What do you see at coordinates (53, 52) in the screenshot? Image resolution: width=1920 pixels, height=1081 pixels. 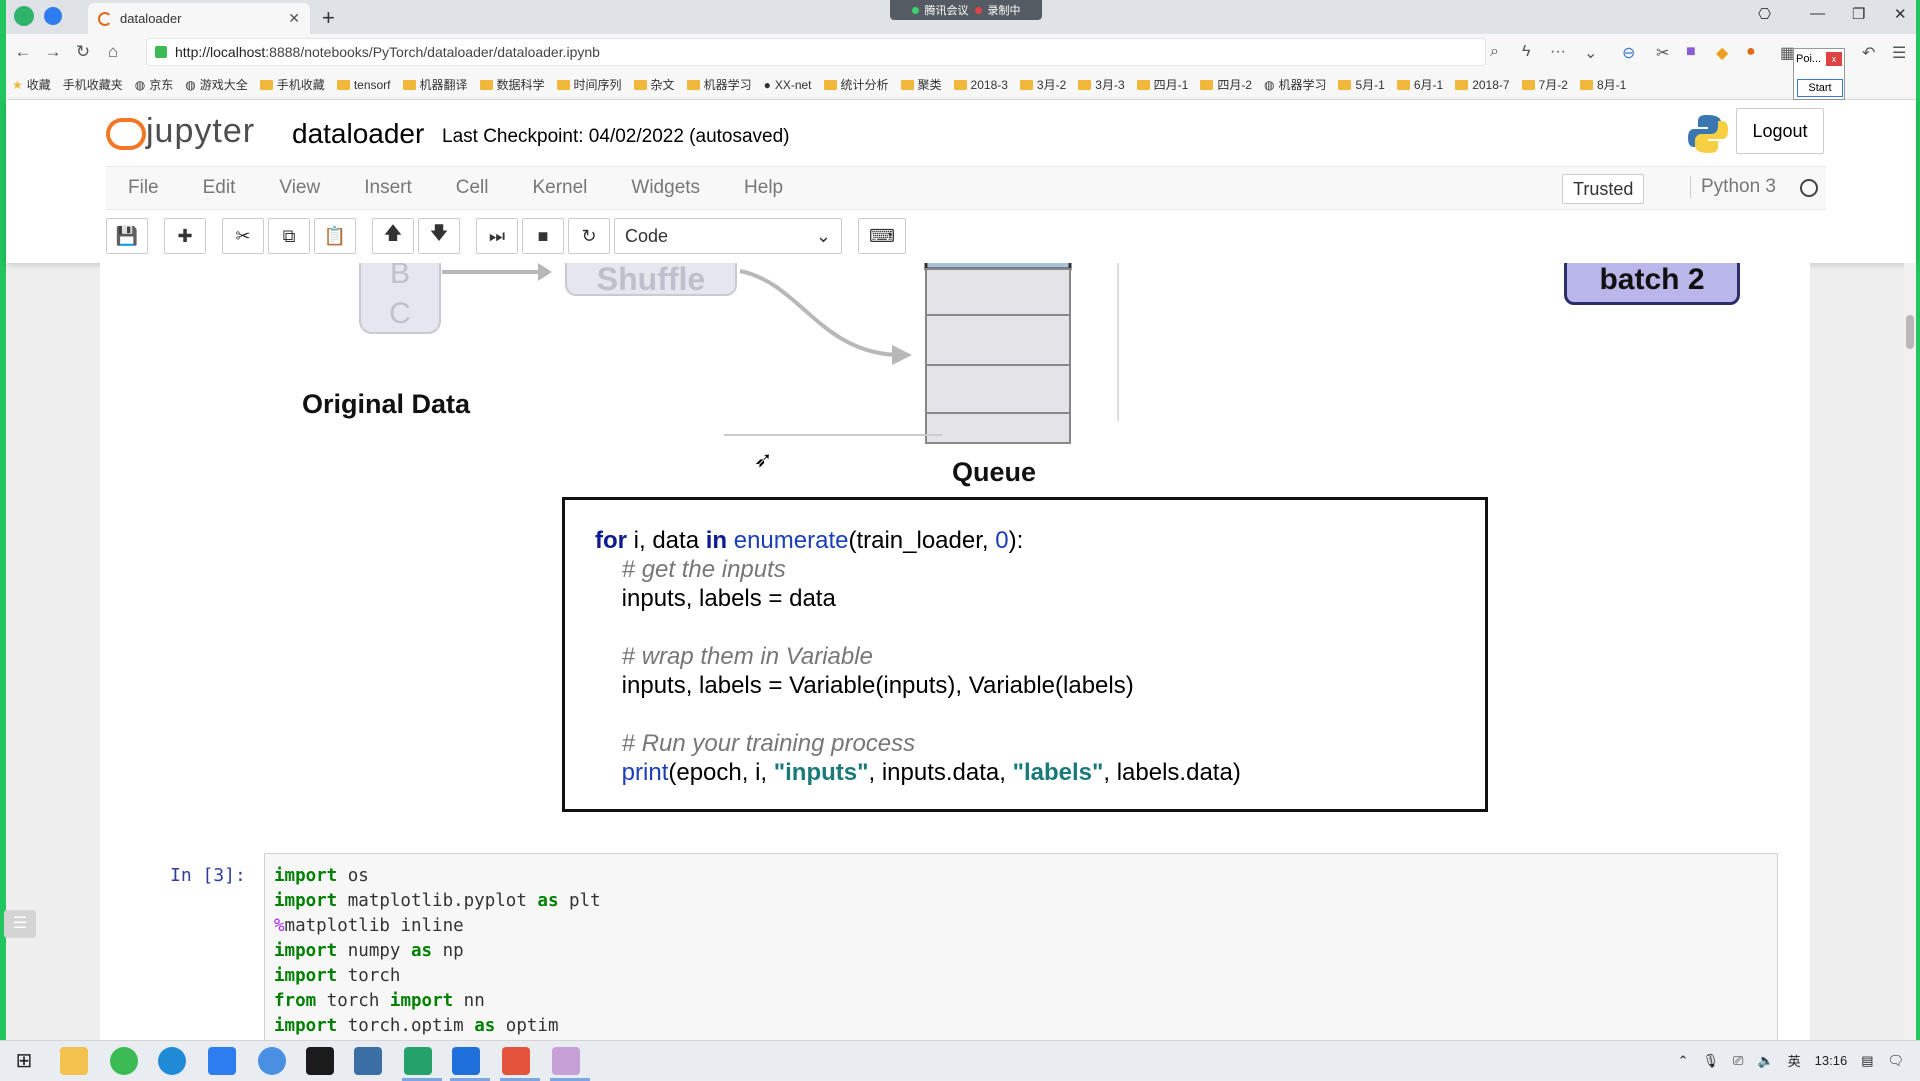 I see `forward-icon: →` at bounding box center [53, 52].